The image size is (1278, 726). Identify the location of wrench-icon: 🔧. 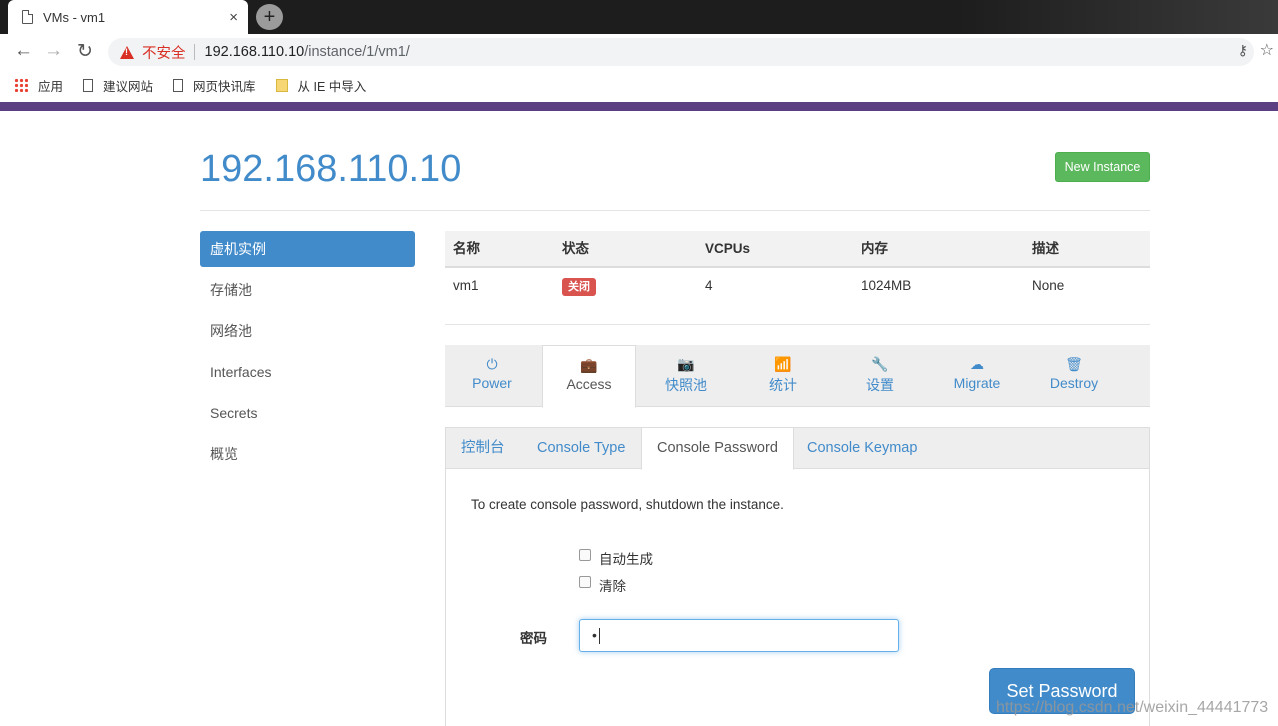
(880, 364).